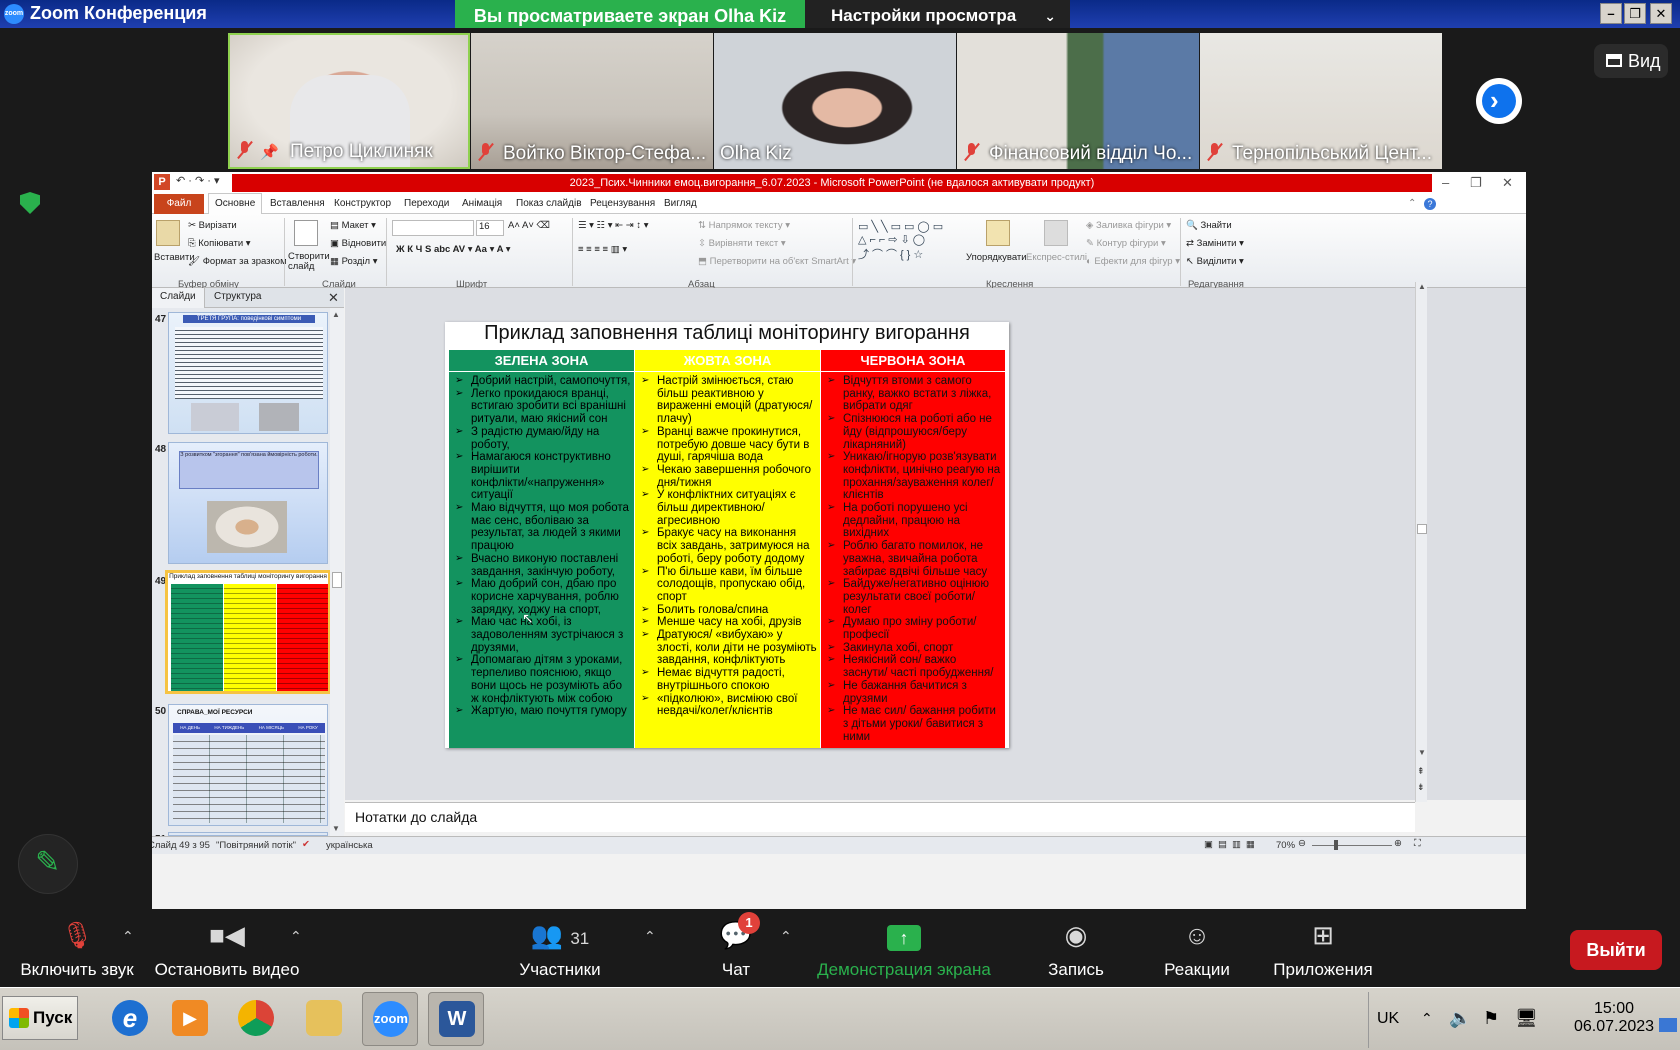 The width and height of the screenshot is (1680, 1050). What do you see at coordinates (333, 298) in the screenshot?
I see `close-panel-icon: ✕` at bounding box center [333, 298].